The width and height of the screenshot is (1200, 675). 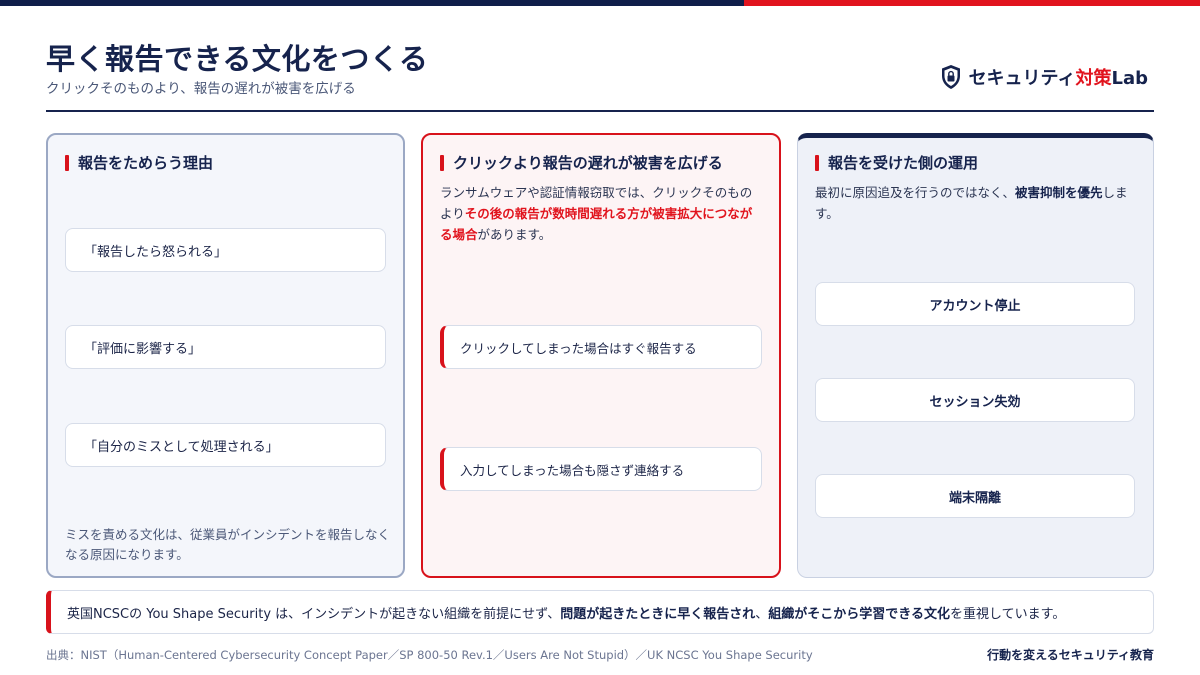 I want to click on response-action: アカウント停止, so click(x=975, y=304).